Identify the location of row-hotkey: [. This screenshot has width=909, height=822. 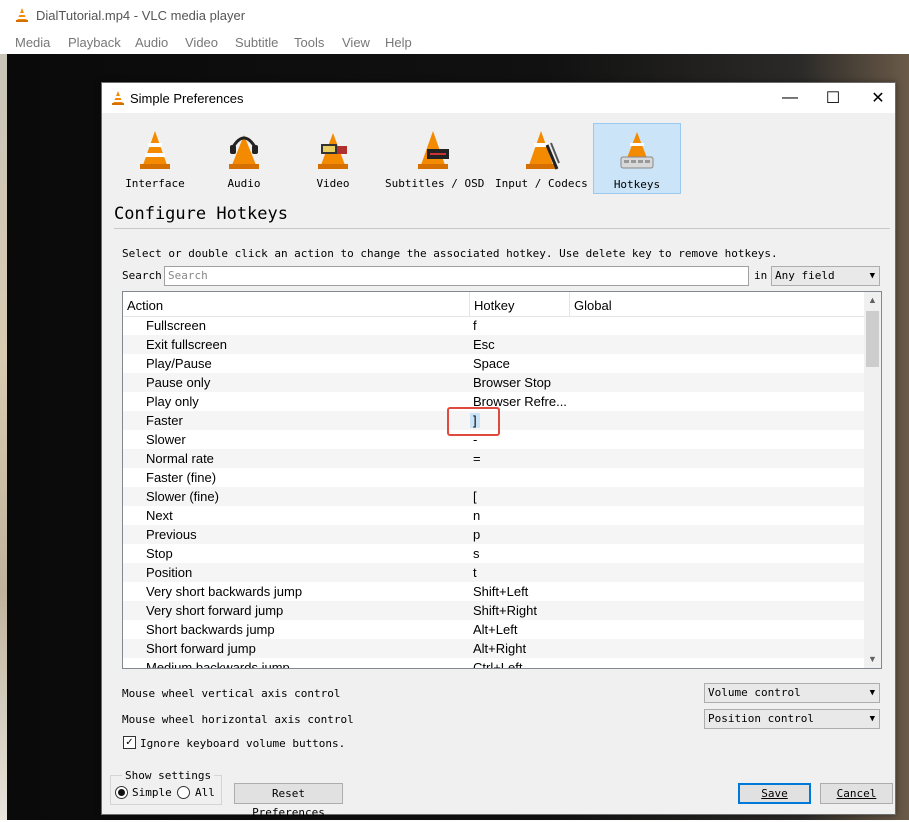
(521, 496).